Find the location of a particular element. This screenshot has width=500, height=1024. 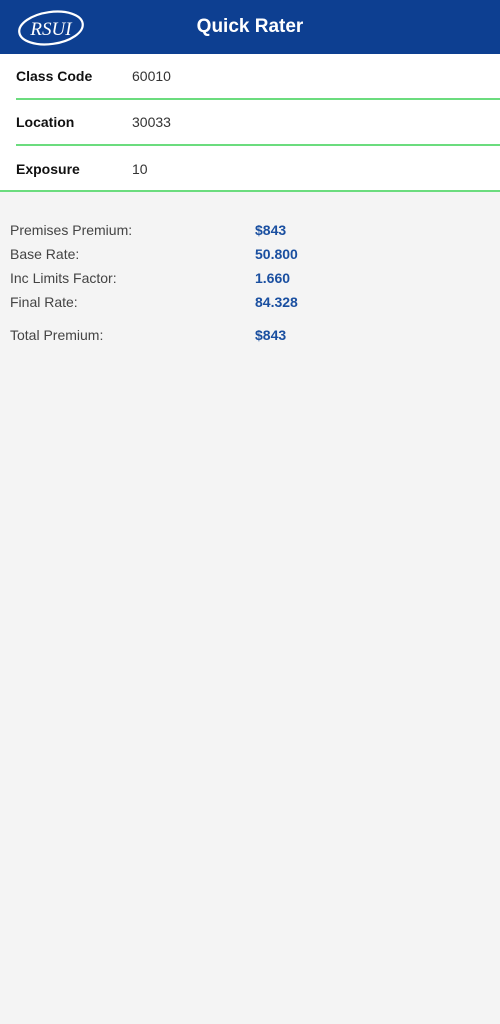

final-rate-row: Final Rate: 84.328 is located at coordinates (250, 302).